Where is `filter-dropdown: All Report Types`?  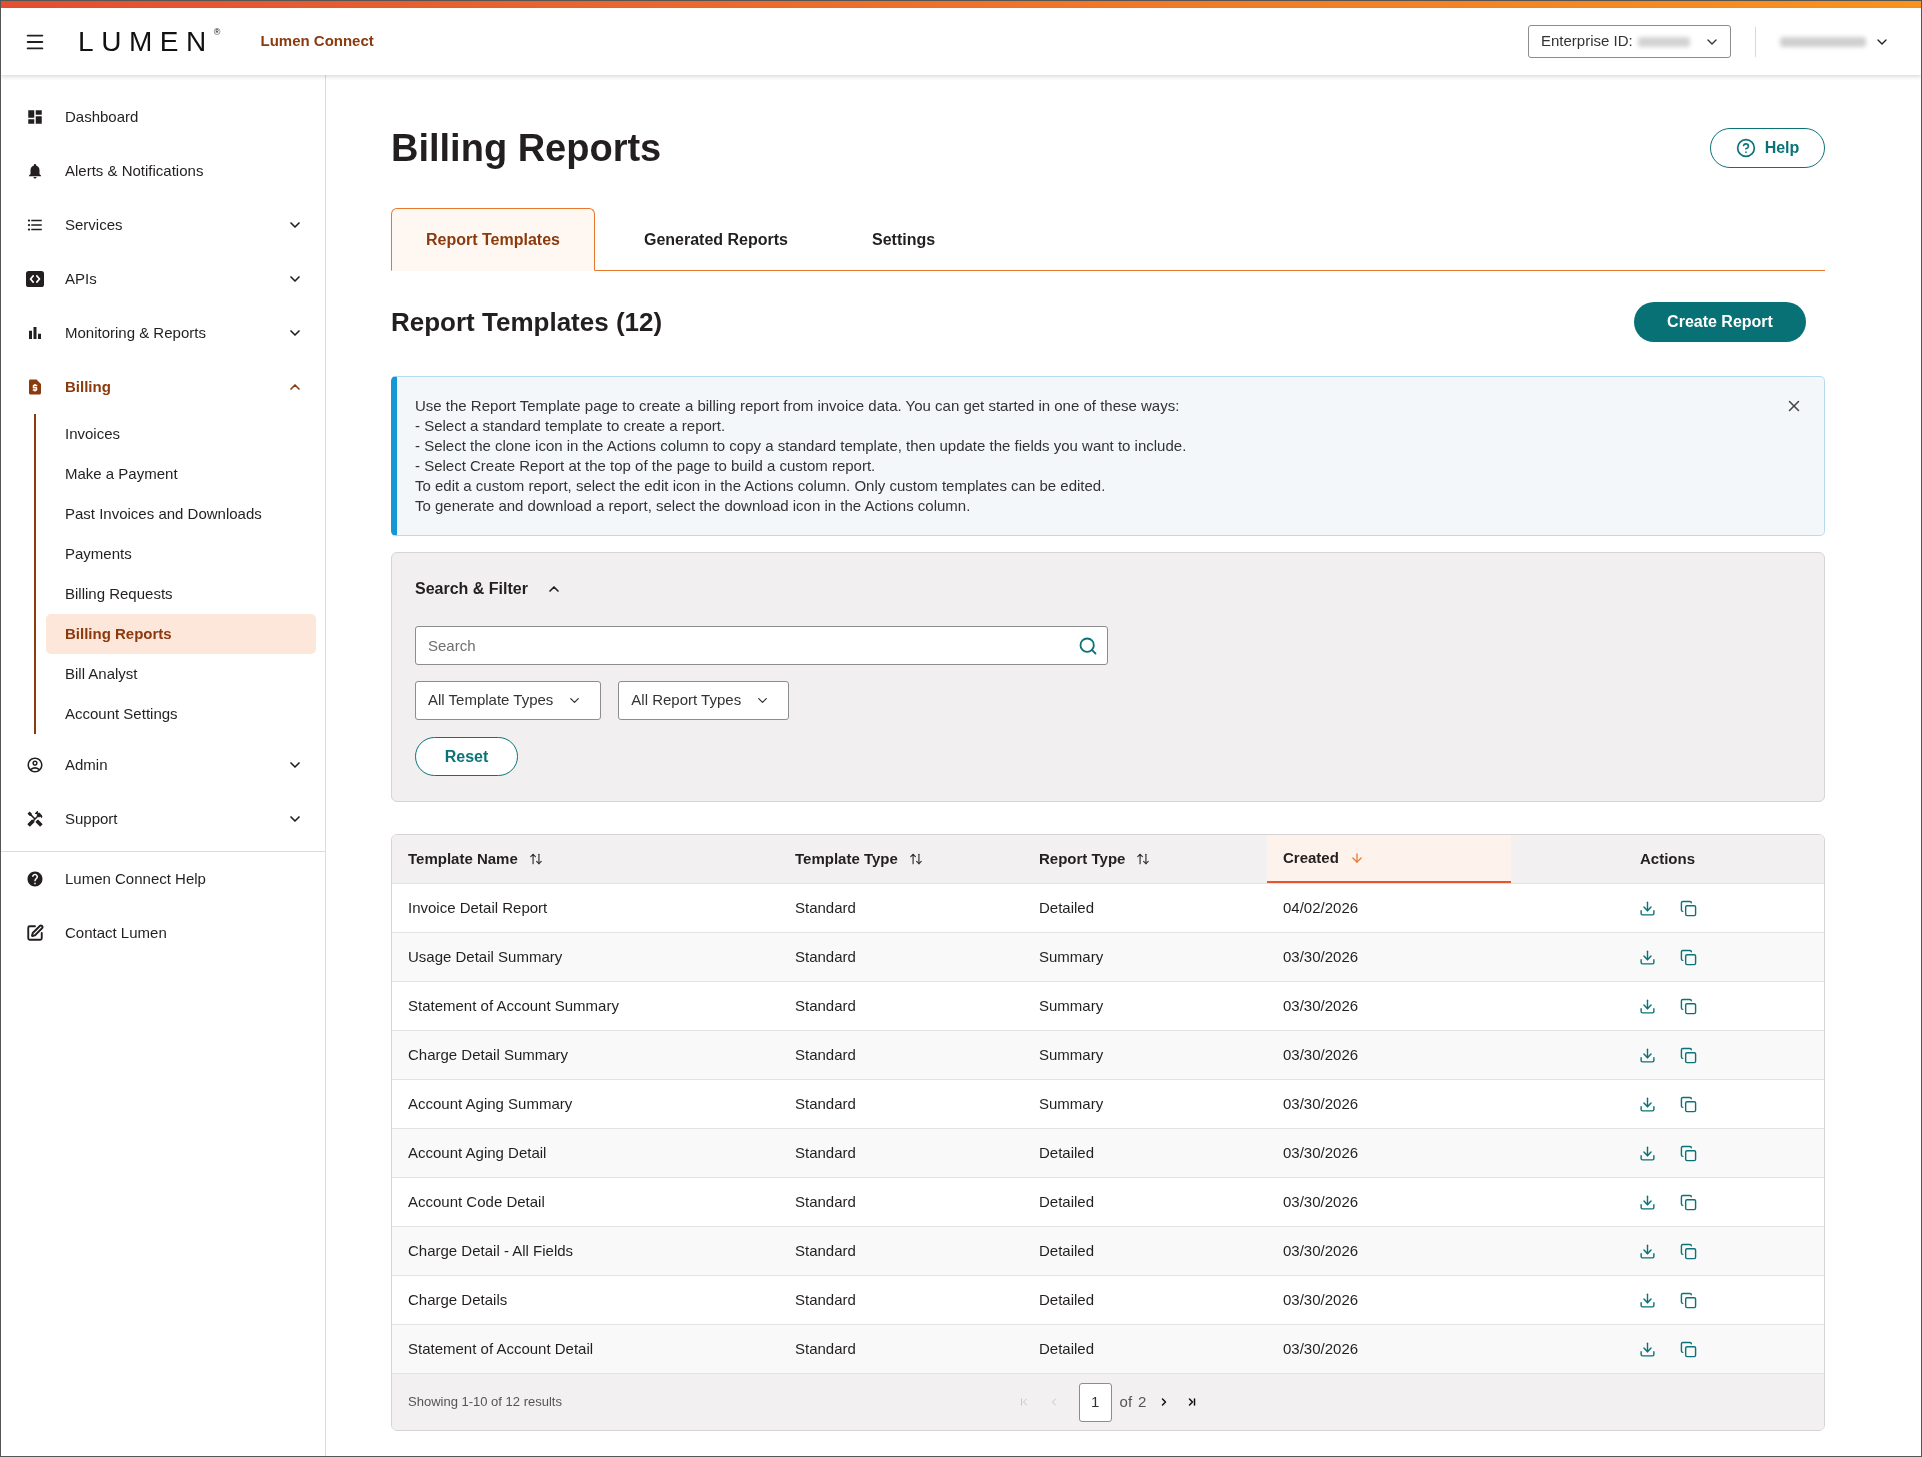
filter-dropdown: All Report Types is located at coordinates (704, 700).